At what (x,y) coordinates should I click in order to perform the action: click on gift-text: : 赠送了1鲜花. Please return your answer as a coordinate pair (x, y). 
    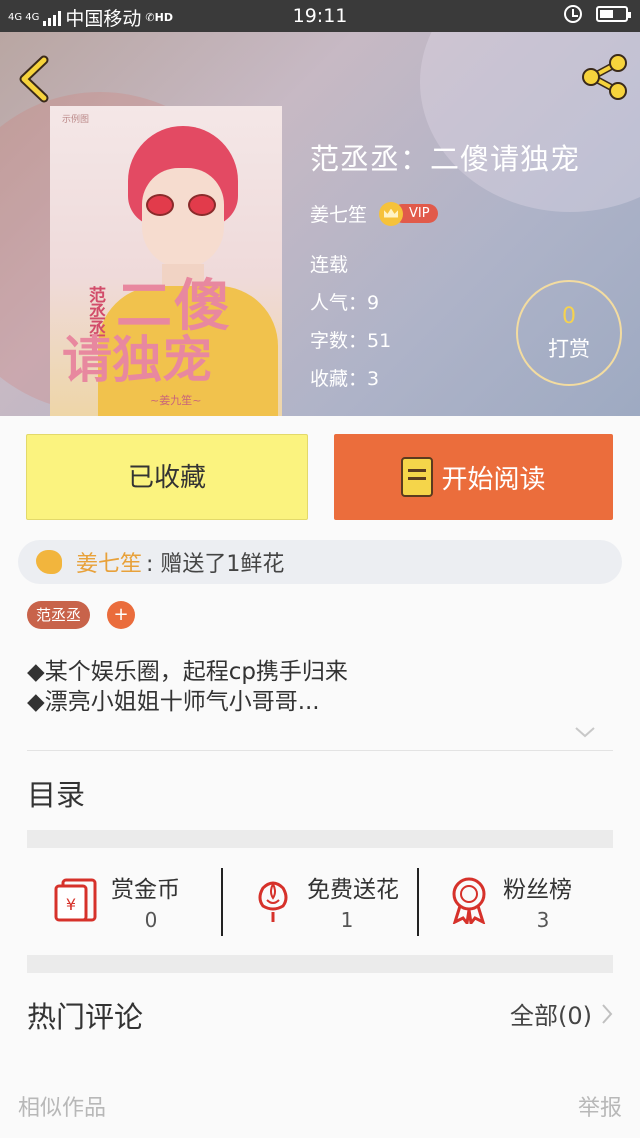
    Looking at the image, I should click on (215, 564).